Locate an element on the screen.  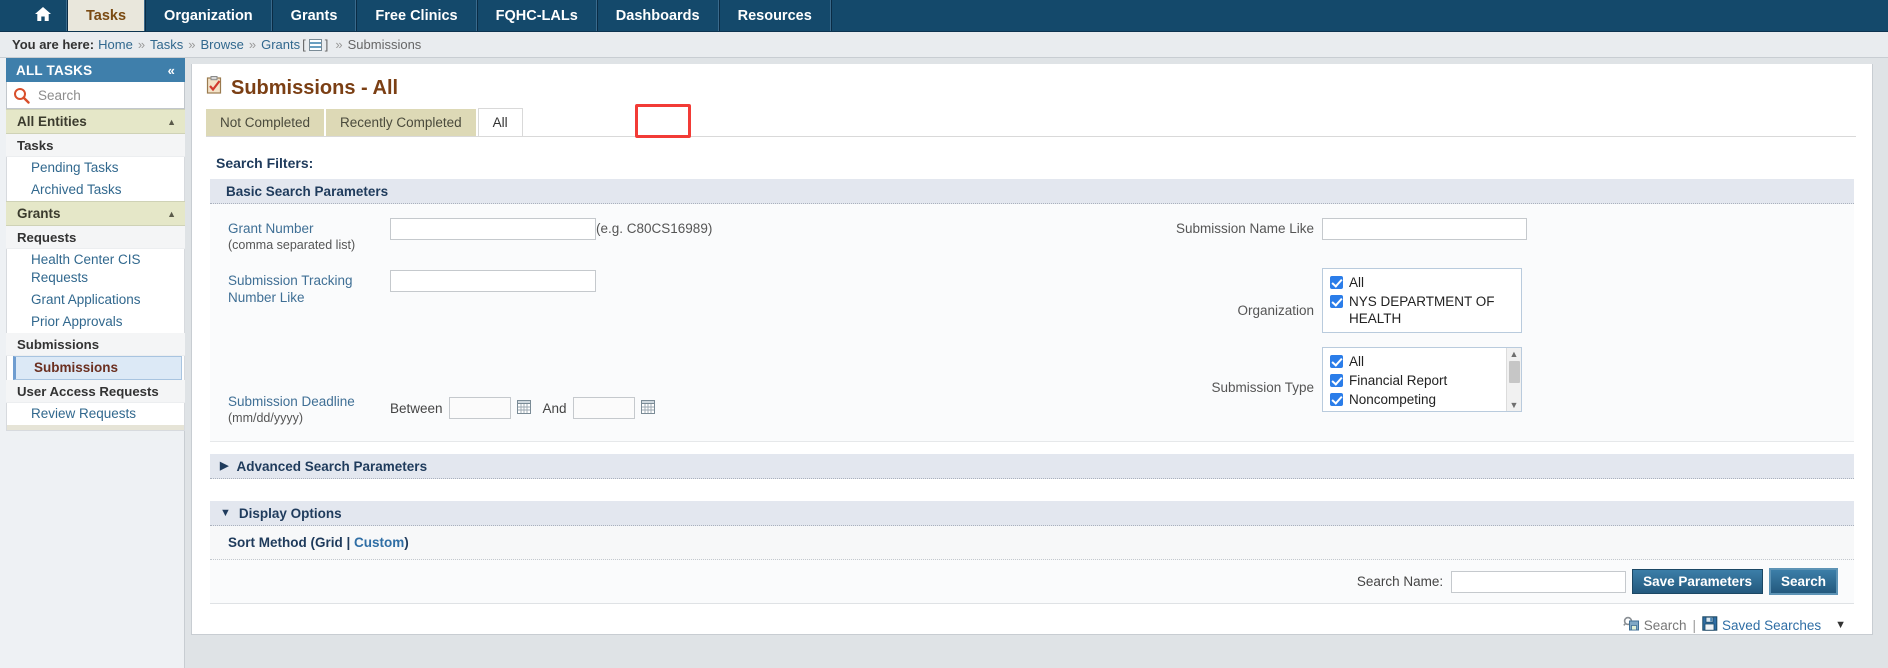
save-parameters-button: Save Parameters is located at coordinates (1697, 581).